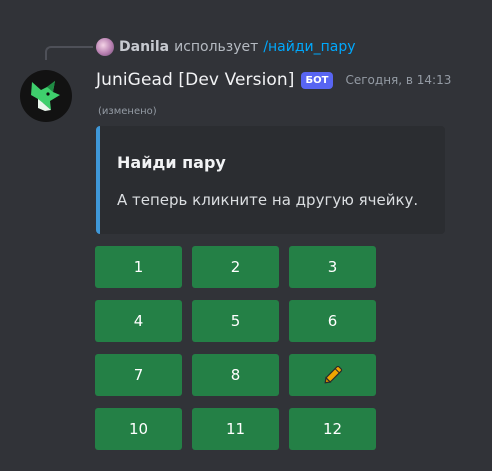 Image resolution: width=492 pixels, height=471 pixels. I want to click on cell-button-5: 5, so click(235, 321).